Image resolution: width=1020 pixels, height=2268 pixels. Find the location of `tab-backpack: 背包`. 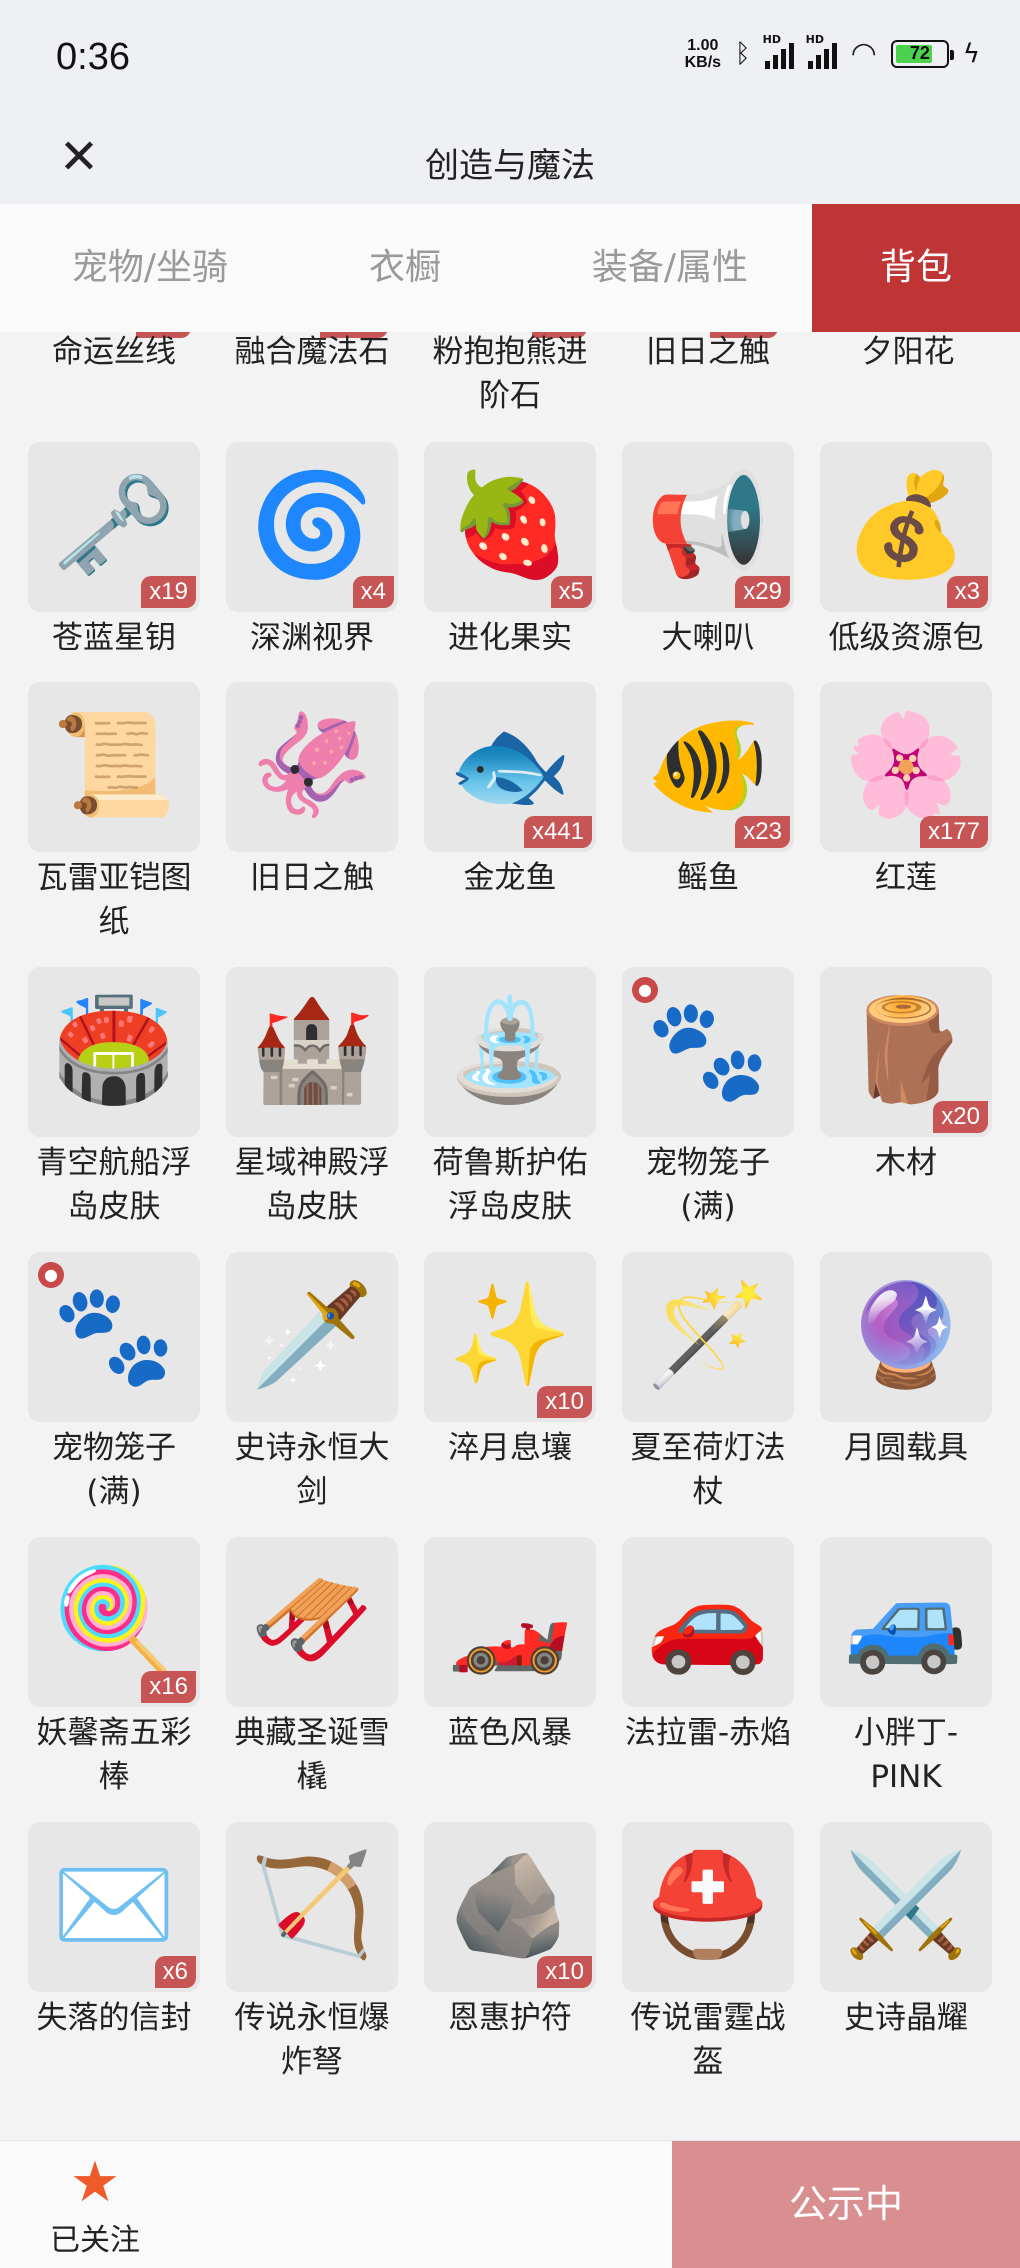

tab-backpack: 背包 is located at coordinates (916, 268).